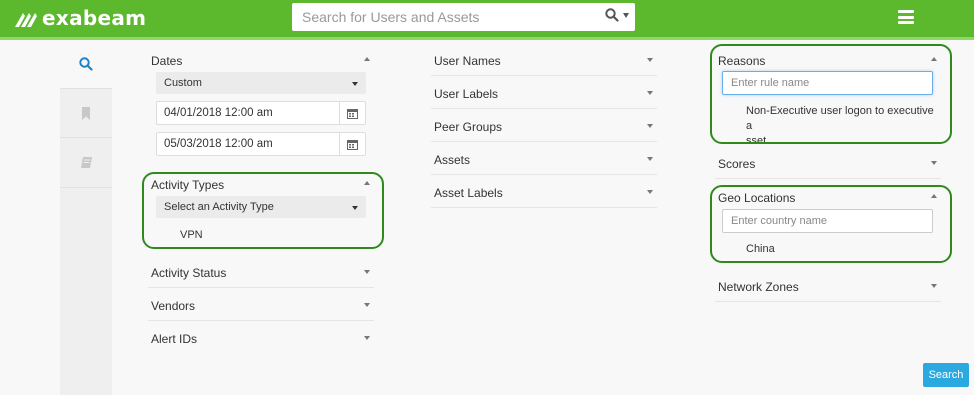 The height and width of the screenshot is (395, 974). I want to click on filter-label: Assets, so click(452, 160).